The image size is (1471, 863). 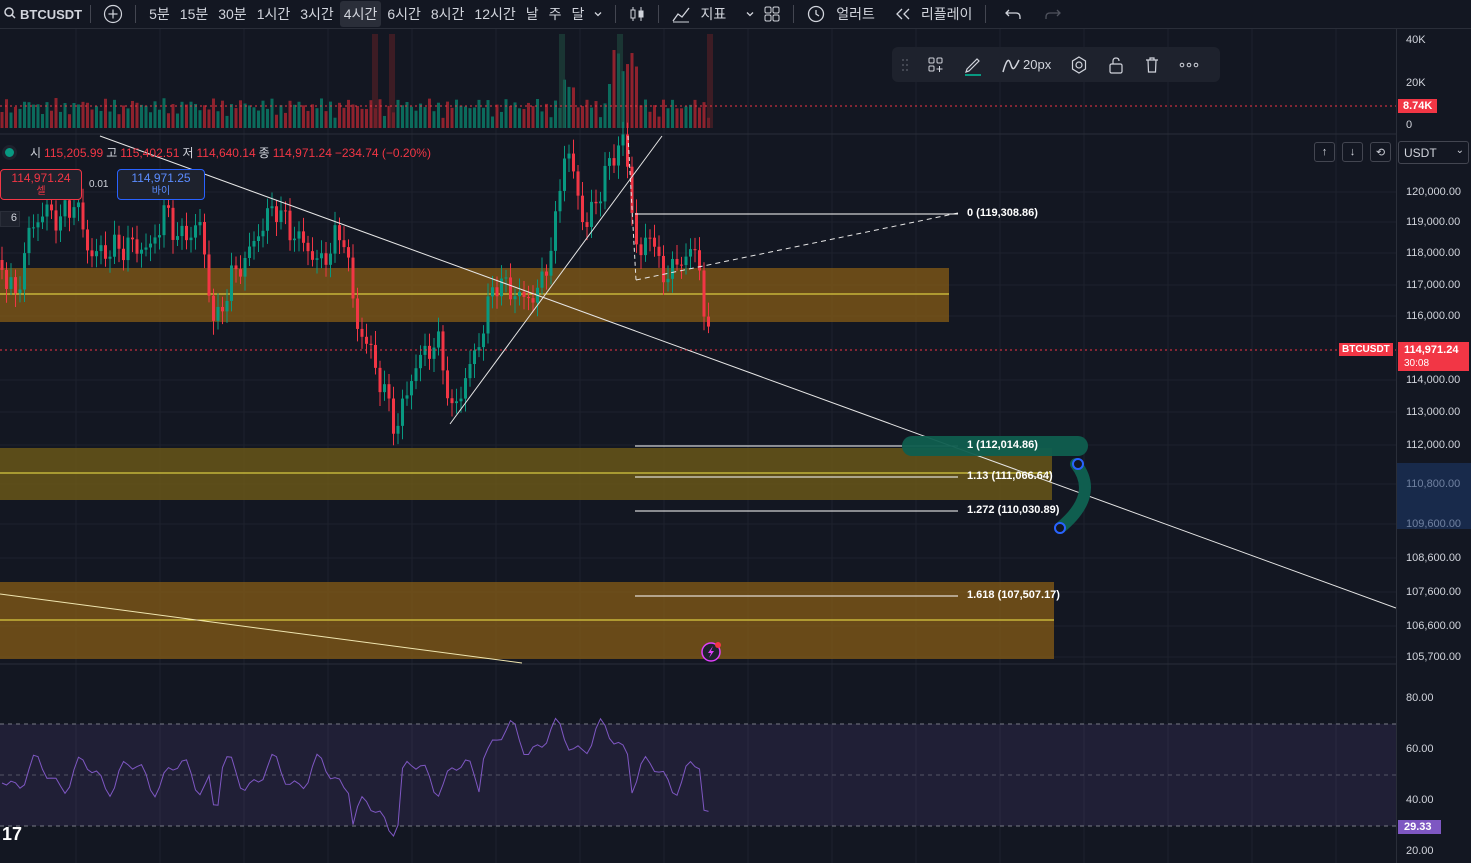 I want to click on price-tick: 118,000.00, so click(x=1433, y=253).